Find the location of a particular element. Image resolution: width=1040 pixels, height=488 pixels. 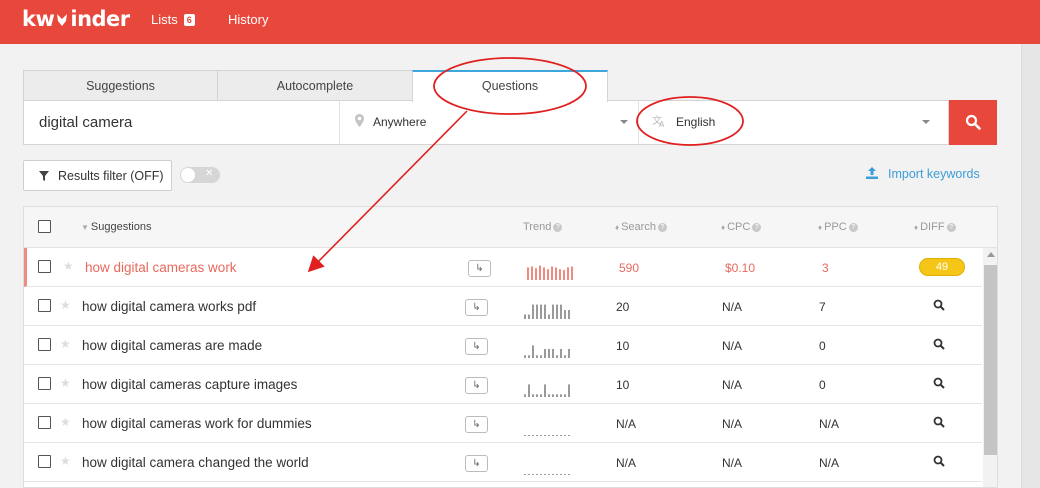

nav-lists-link: Lists 6 is located at coordinates (173, 19).